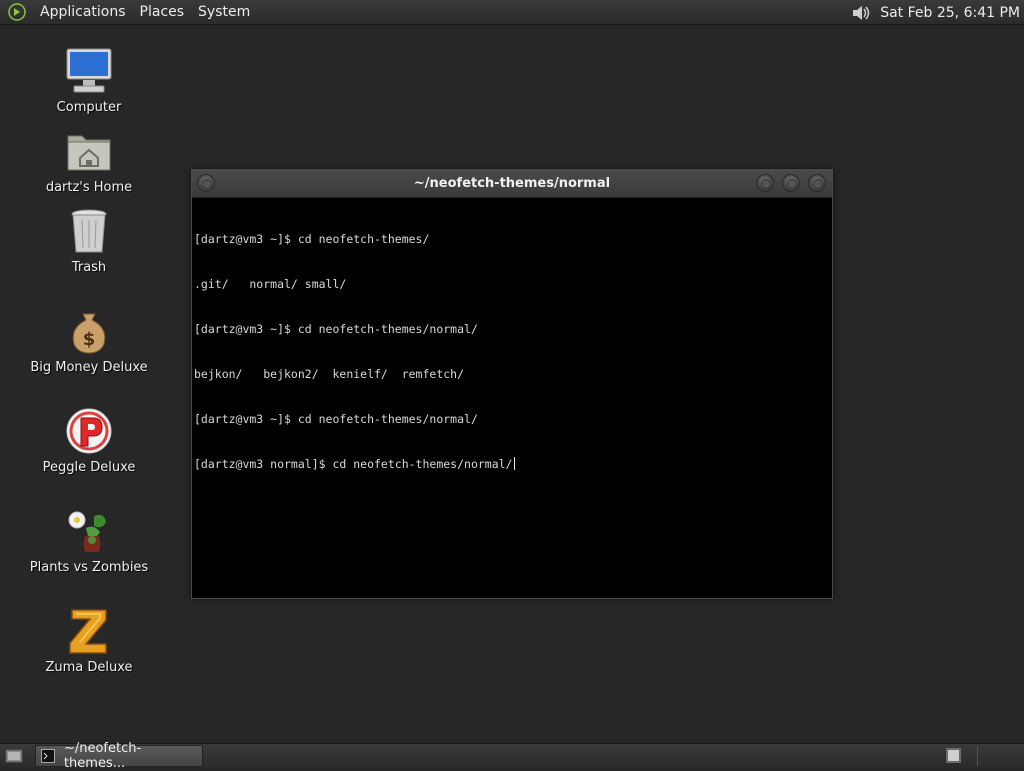 This screenshot has height=771, width=1024. Describe the element at coordinates (862, 13) in the screenshot. I see `speaker-volume-icon` at that location.